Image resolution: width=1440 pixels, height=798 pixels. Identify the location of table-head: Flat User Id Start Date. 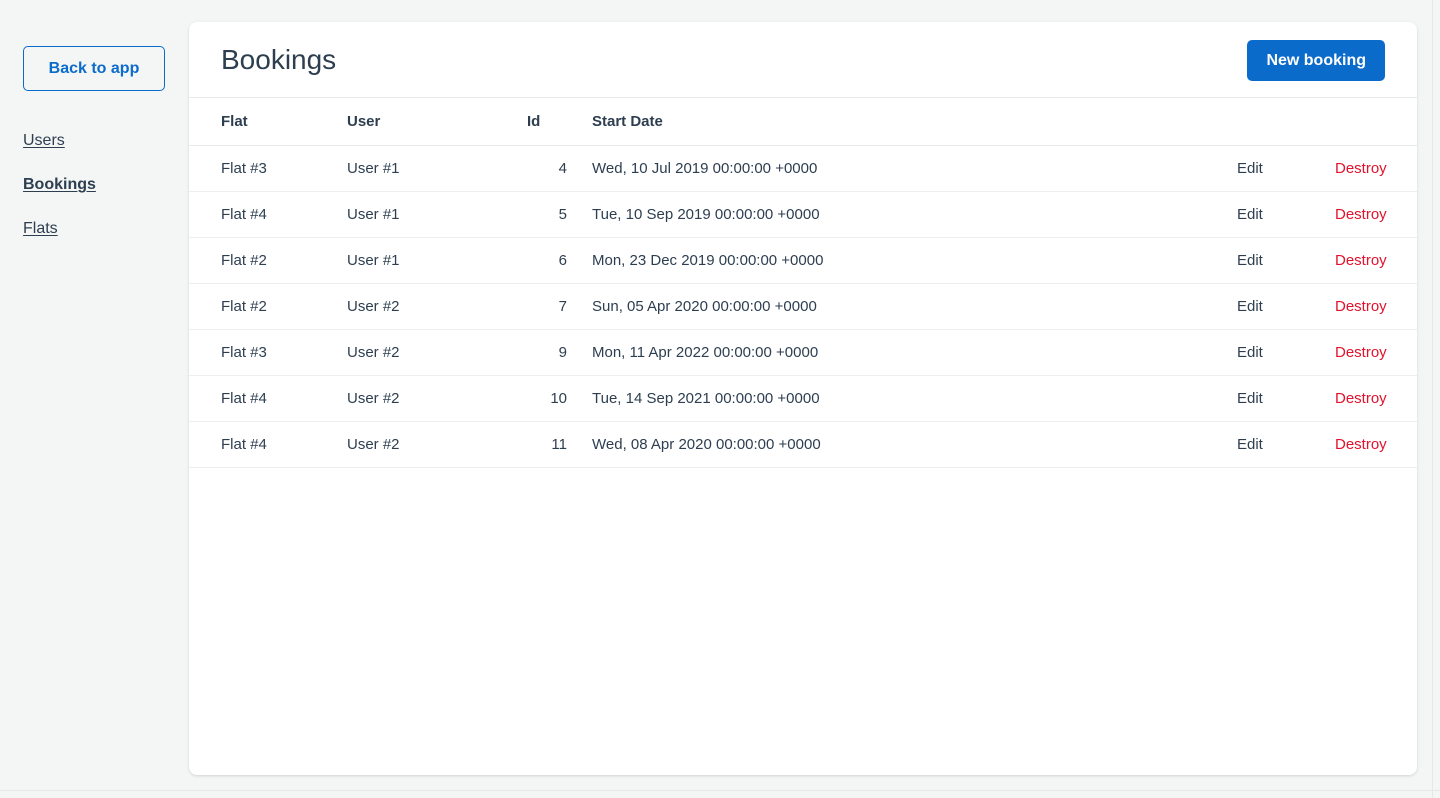
(803, 122).